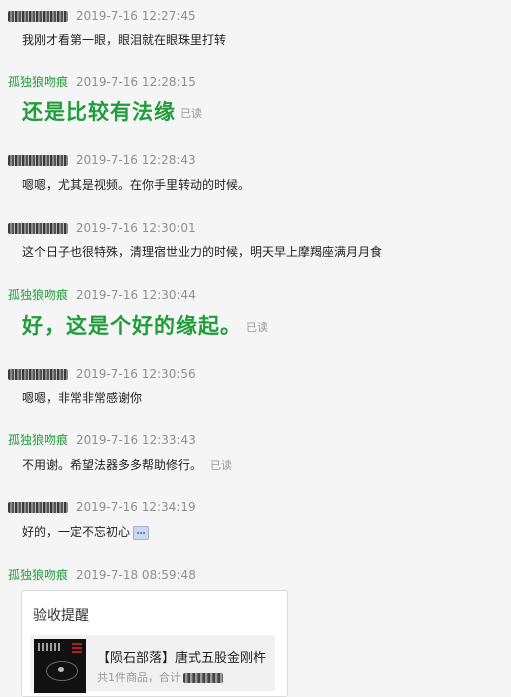 The height and width of the screenshot is (697, 511). Describe the element at coordinates (135, 507) in the screenshot. I see `message-time: 2019-7-16 12:34:19` at that location.